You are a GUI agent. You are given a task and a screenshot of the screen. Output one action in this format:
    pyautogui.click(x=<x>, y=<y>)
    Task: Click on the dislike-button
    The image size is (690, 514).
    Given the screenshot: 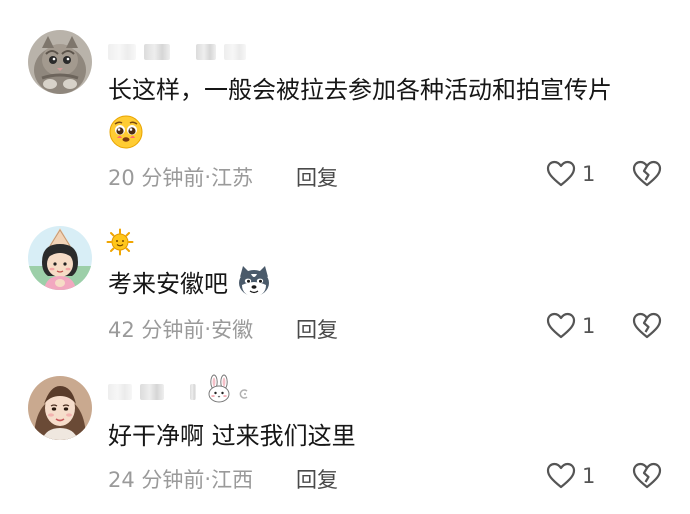 What is the action you would take?
    pyautogui.click(x=647, y=478)
    